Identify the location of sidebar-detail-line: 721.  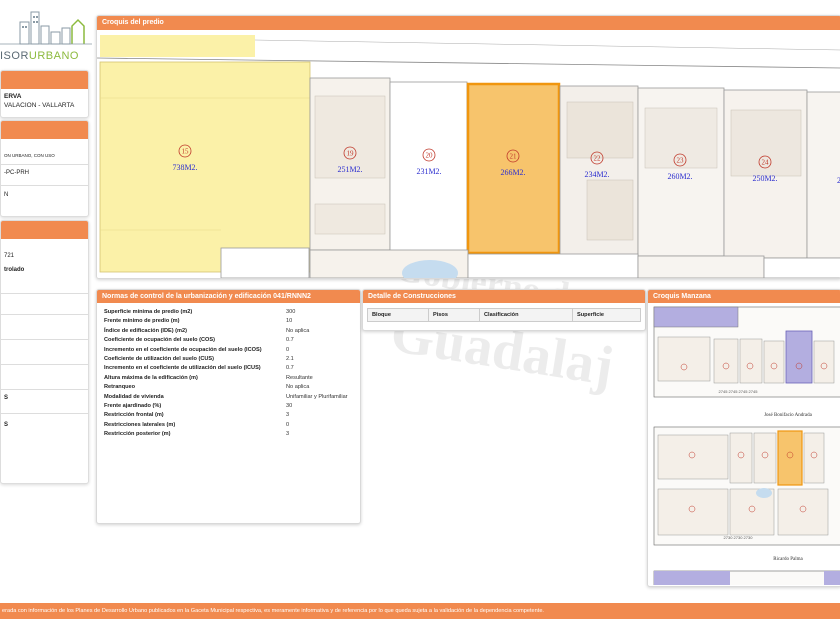
(9, 256).